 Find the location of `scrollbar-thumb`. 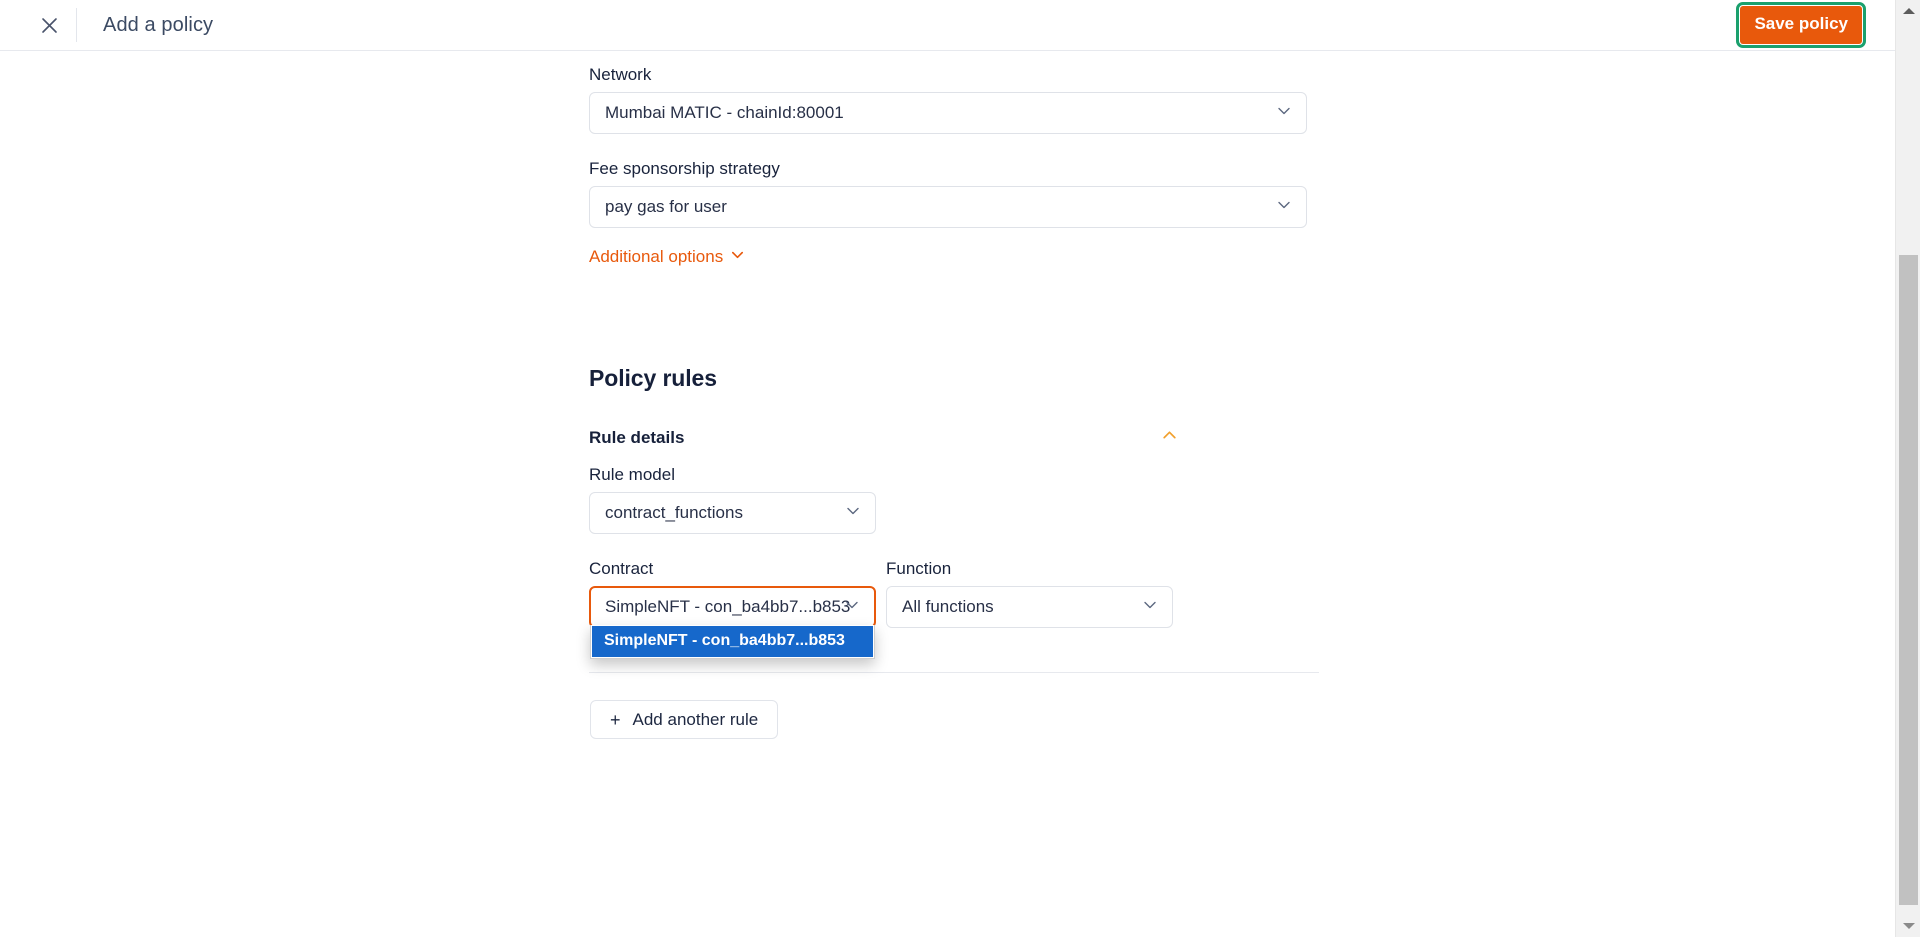

scrollbar-thumb is located at coordinates (1908, 580).